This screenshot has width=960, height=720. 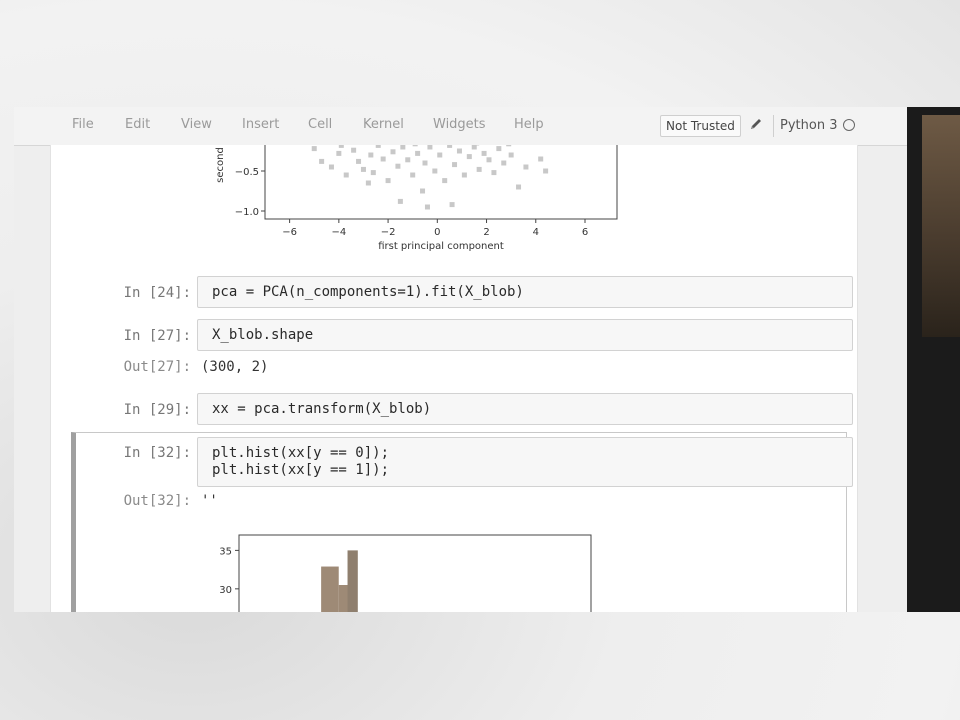 What do you see at coordinates (229, 571) in the screenshot?
I see `histogram-y-ticks: 353025` at bounding box center [229, 571].